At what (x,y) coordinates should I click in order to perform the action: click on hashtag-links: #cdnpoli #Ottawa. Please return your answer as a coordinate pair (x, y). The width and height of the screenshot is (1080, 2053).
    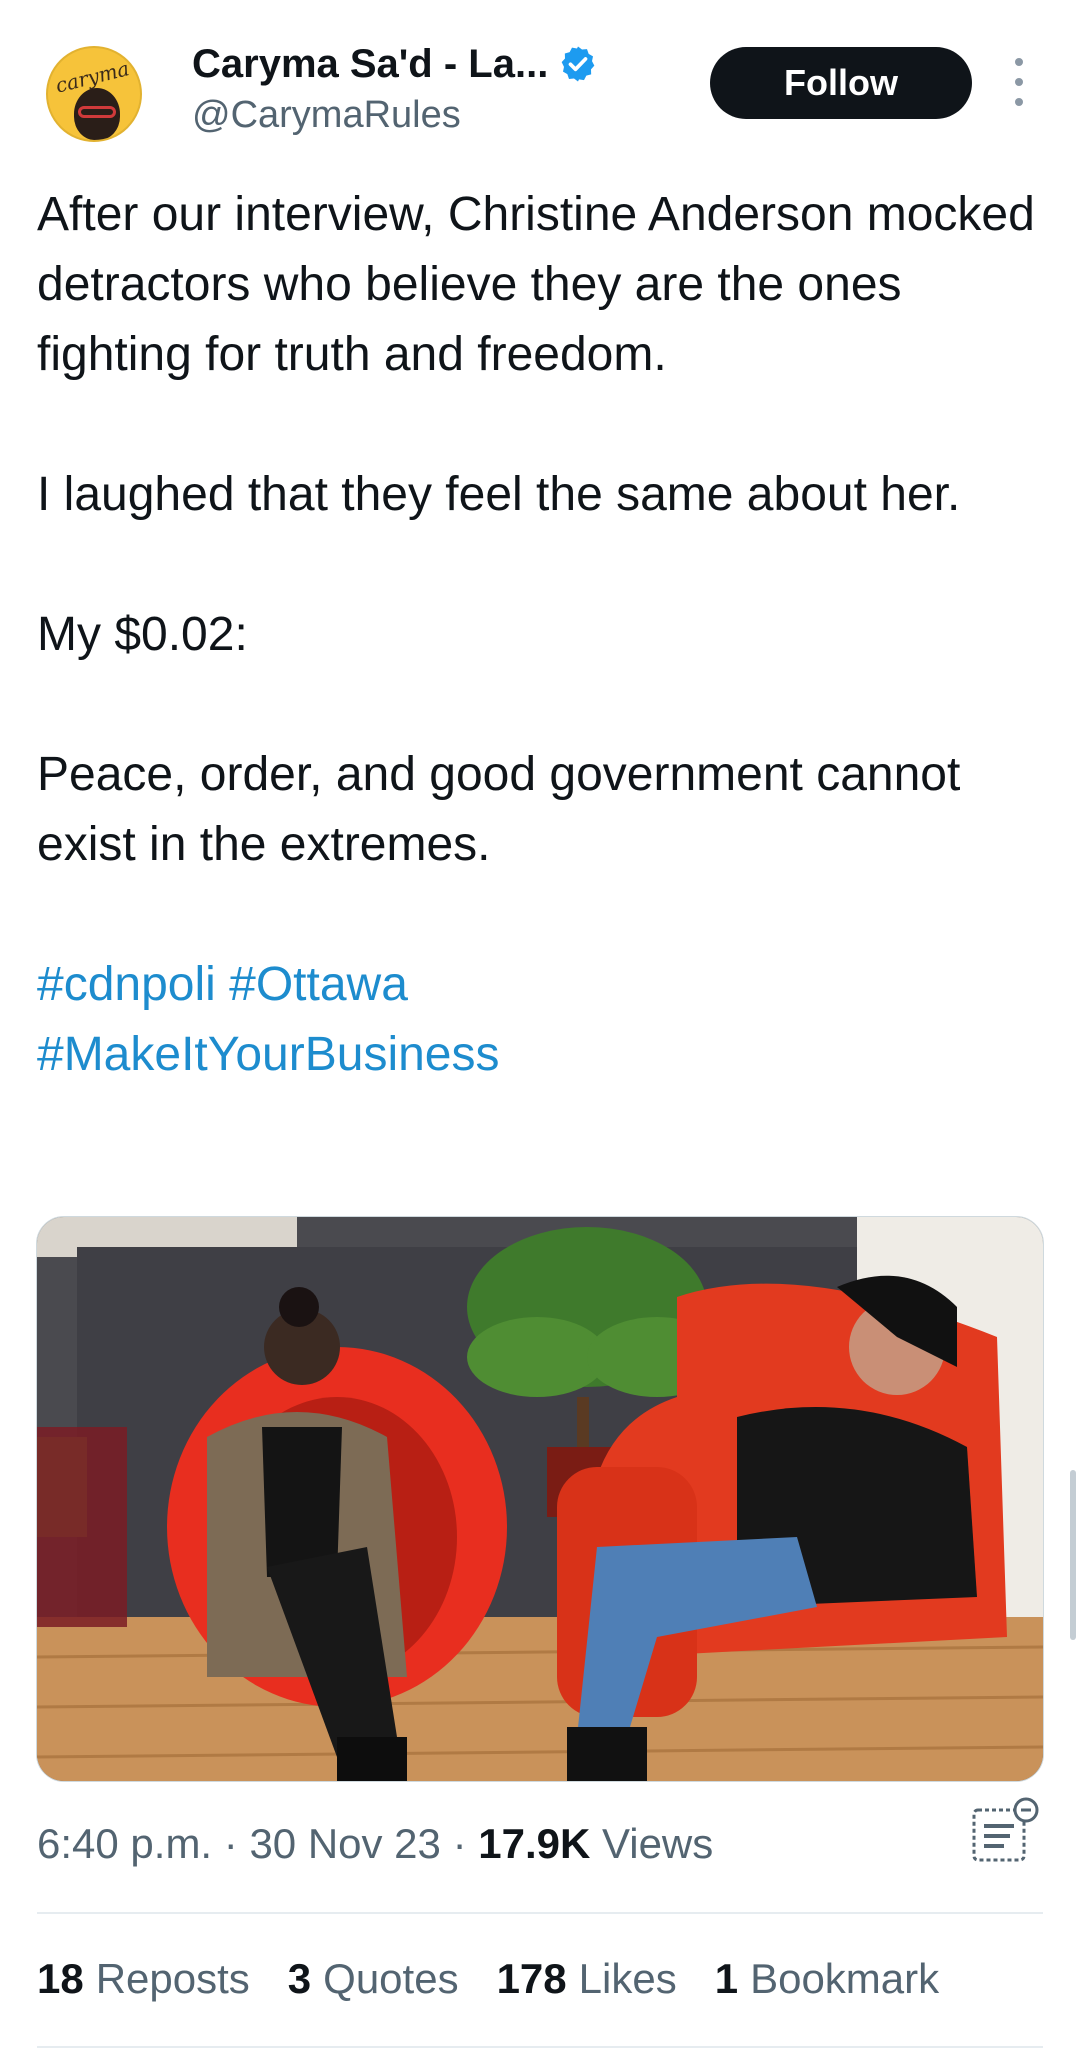
    Looking at the image, I should click on (542, 985).